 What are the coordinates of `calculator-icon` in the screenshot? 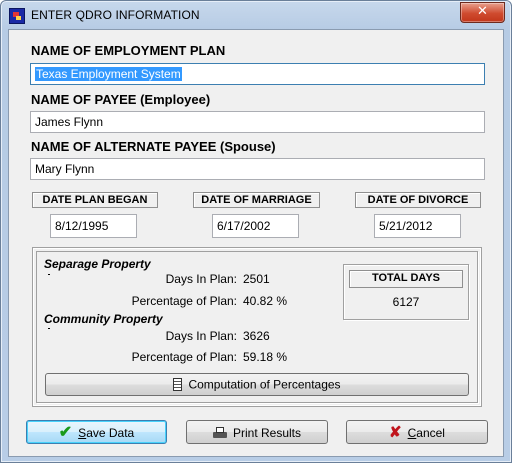 It's located at (178, 385).